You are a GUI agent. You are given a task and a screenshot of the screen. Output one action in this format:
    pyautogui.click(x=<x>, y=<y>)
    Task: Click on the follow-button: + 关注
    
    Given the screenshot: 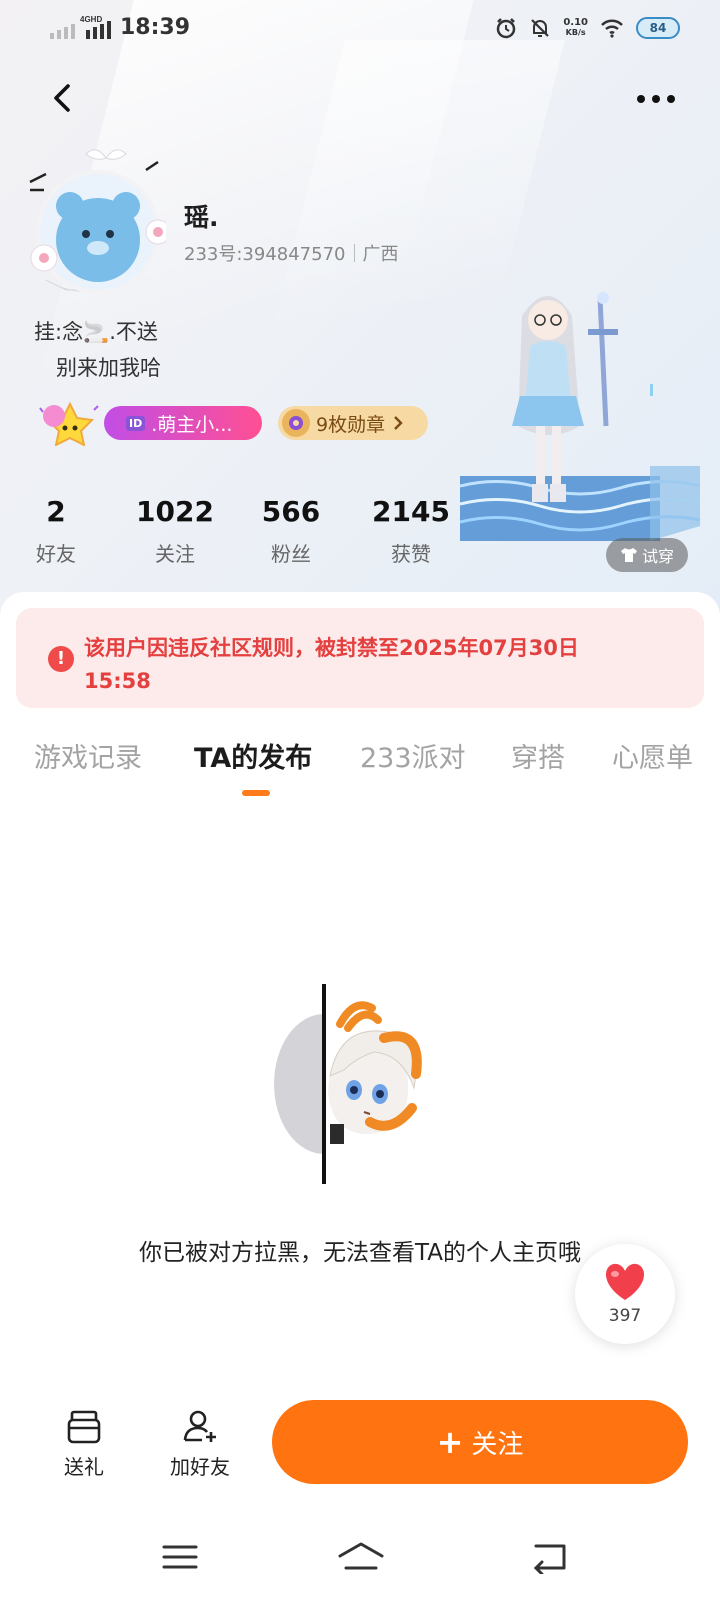 What is the action you would take?
    pyautogui.click(x=480, y=1442)
    